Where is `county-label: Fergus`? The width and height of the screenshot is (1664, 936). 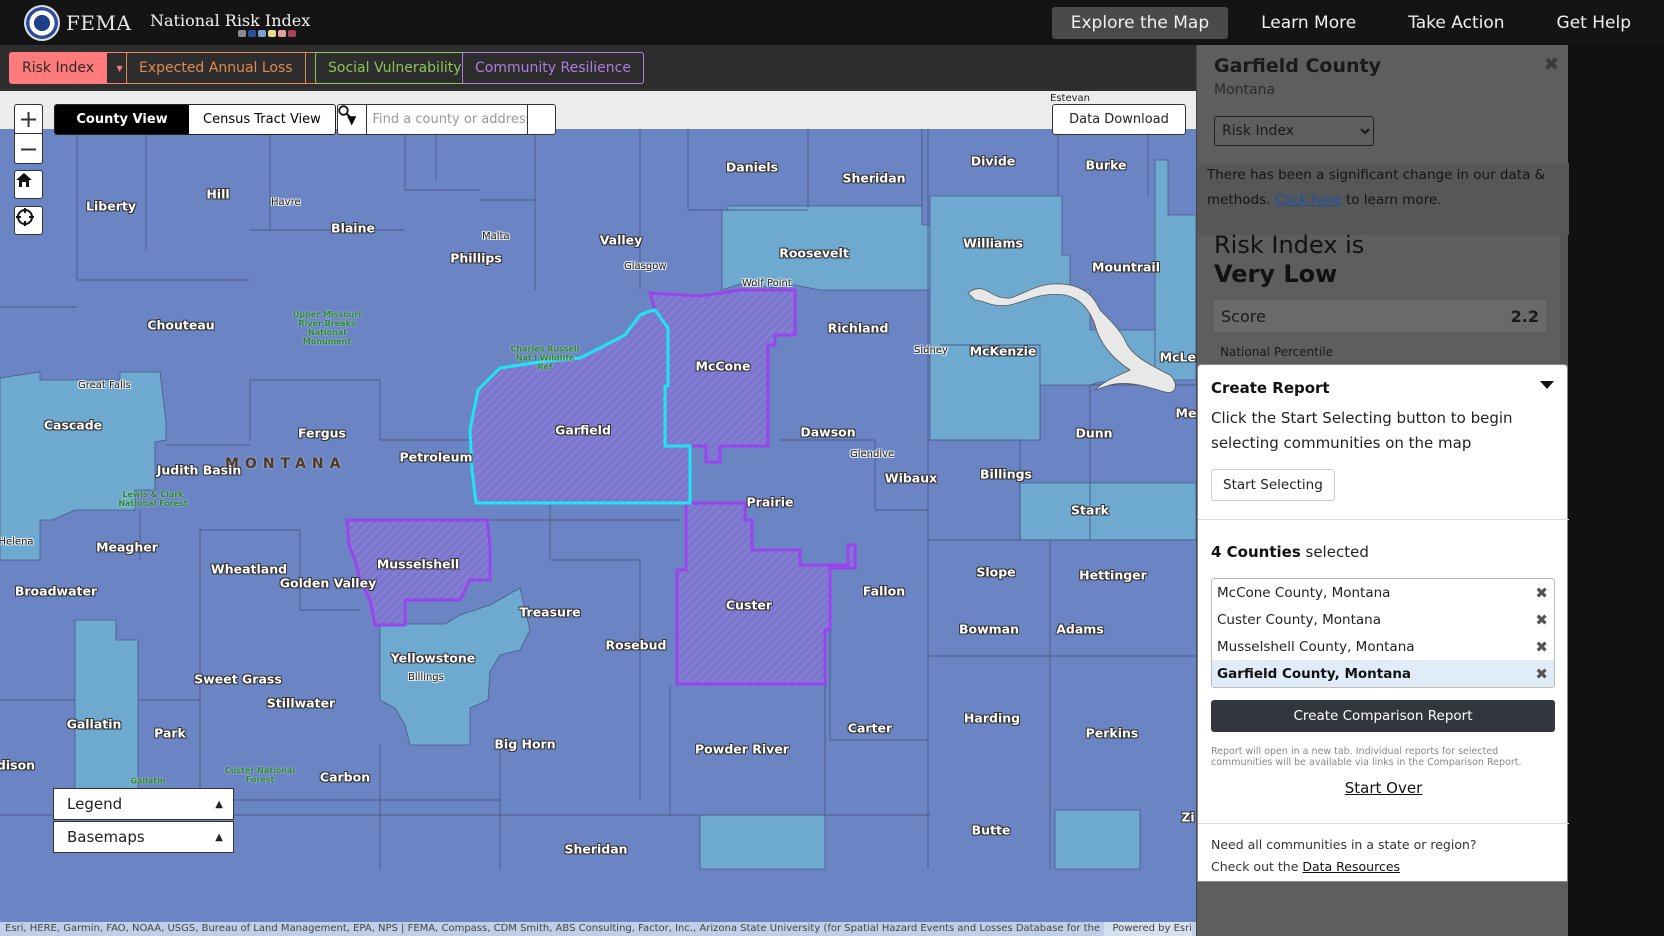
county-label: Fergus is located at coordinates (322, 433).